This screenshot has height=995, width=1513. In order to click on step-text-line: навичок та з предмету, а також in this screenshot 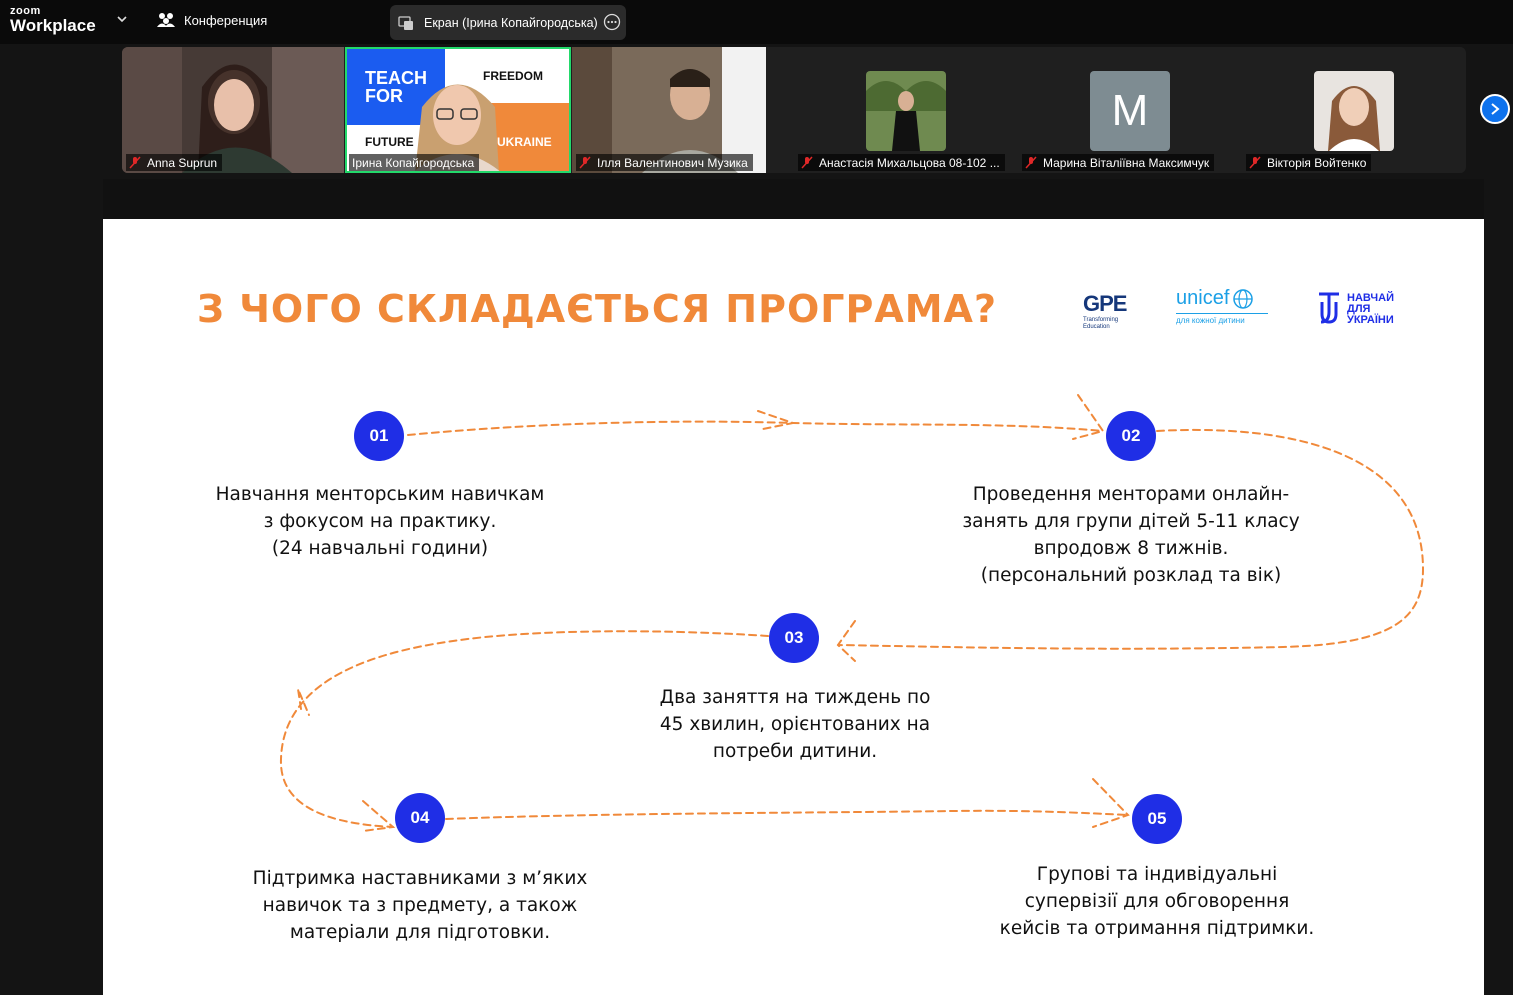, I will do `click(420, 905)`.